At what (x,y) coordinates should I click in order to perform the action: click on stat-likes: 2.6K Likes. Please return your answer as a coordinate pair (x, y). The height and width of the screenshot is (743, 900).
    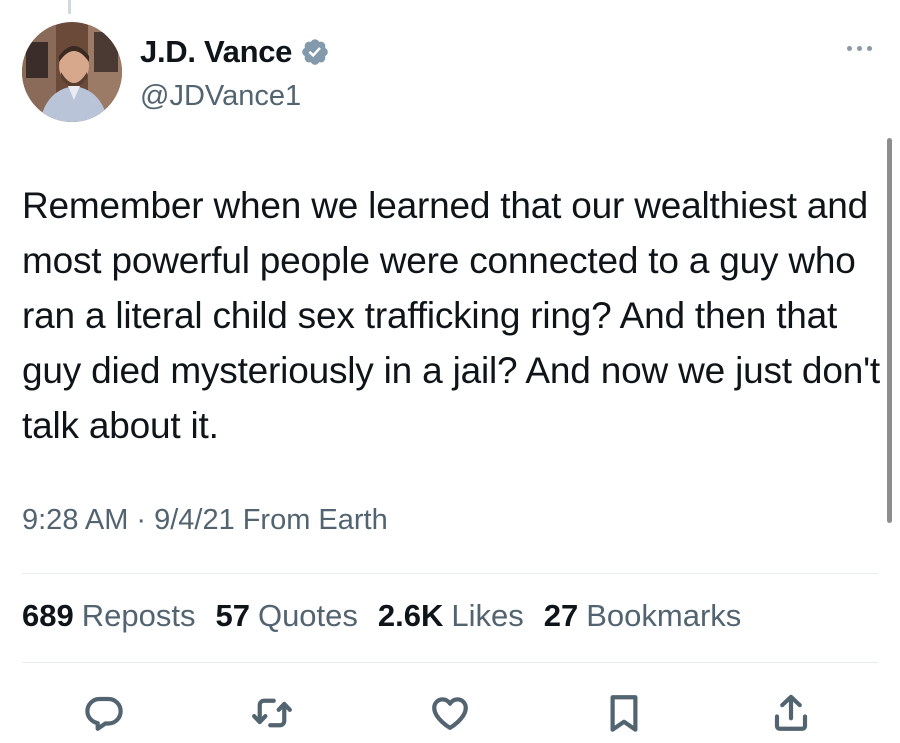
    Looking at the image, I should click on (451, 616).